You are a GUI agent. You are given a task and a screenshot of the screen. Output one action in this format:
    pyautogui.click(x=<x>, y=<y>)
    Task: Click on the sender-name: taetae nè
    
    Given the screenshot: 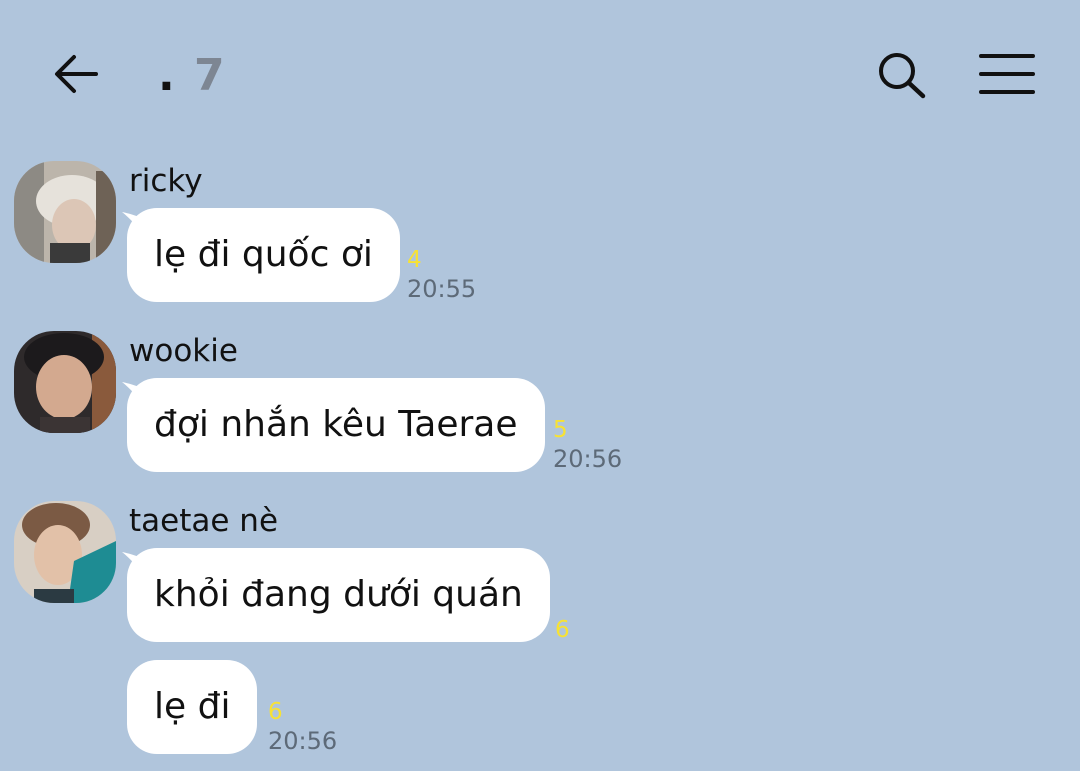 What is the action you would take?
    pyautogui.click(x=204, y=521)
    